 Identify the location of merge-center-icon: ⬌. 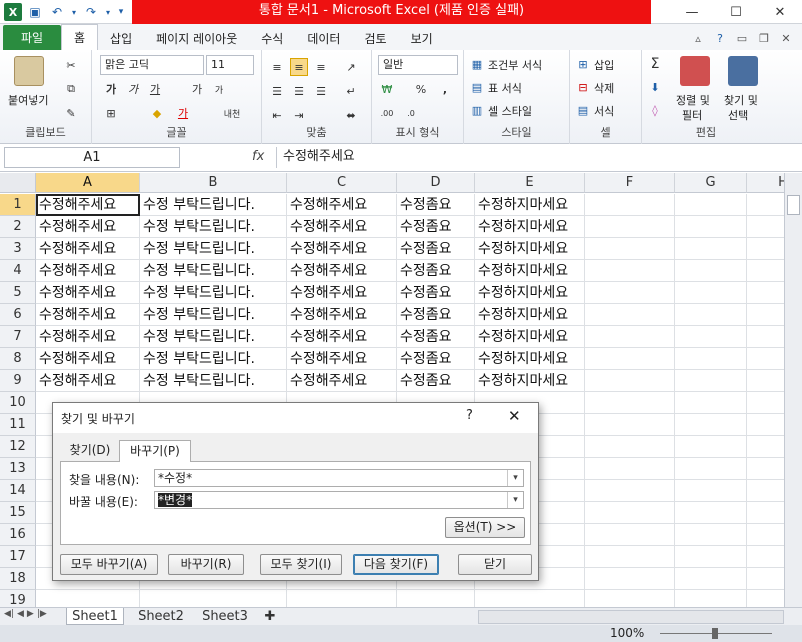
(351, 115).